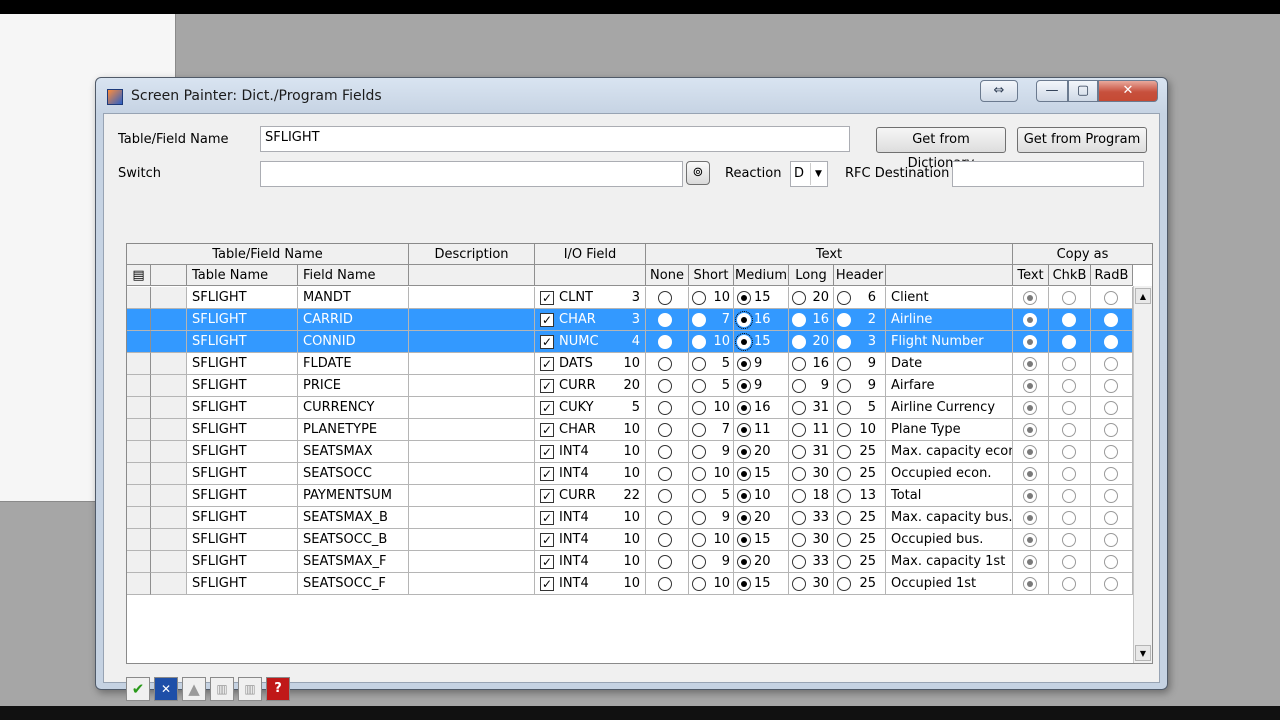 Image resolution: width=1280 pixels, height=720 pixels. What do you see at coordinates (139, 275) in the screenshot?
I see `column-config-icon: ▤` at bounding box center [139, 275].